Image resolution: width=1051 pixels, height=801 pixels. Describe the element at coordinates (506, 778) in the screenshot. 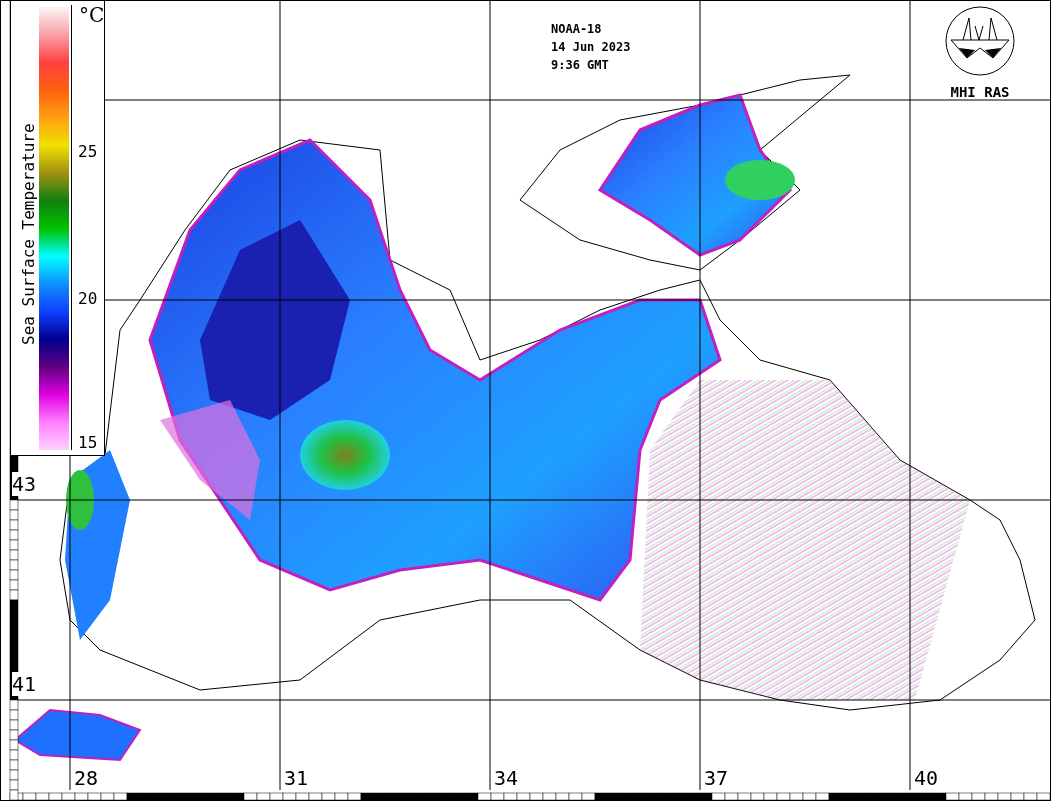

I see `longitude-label: 34` at that location.